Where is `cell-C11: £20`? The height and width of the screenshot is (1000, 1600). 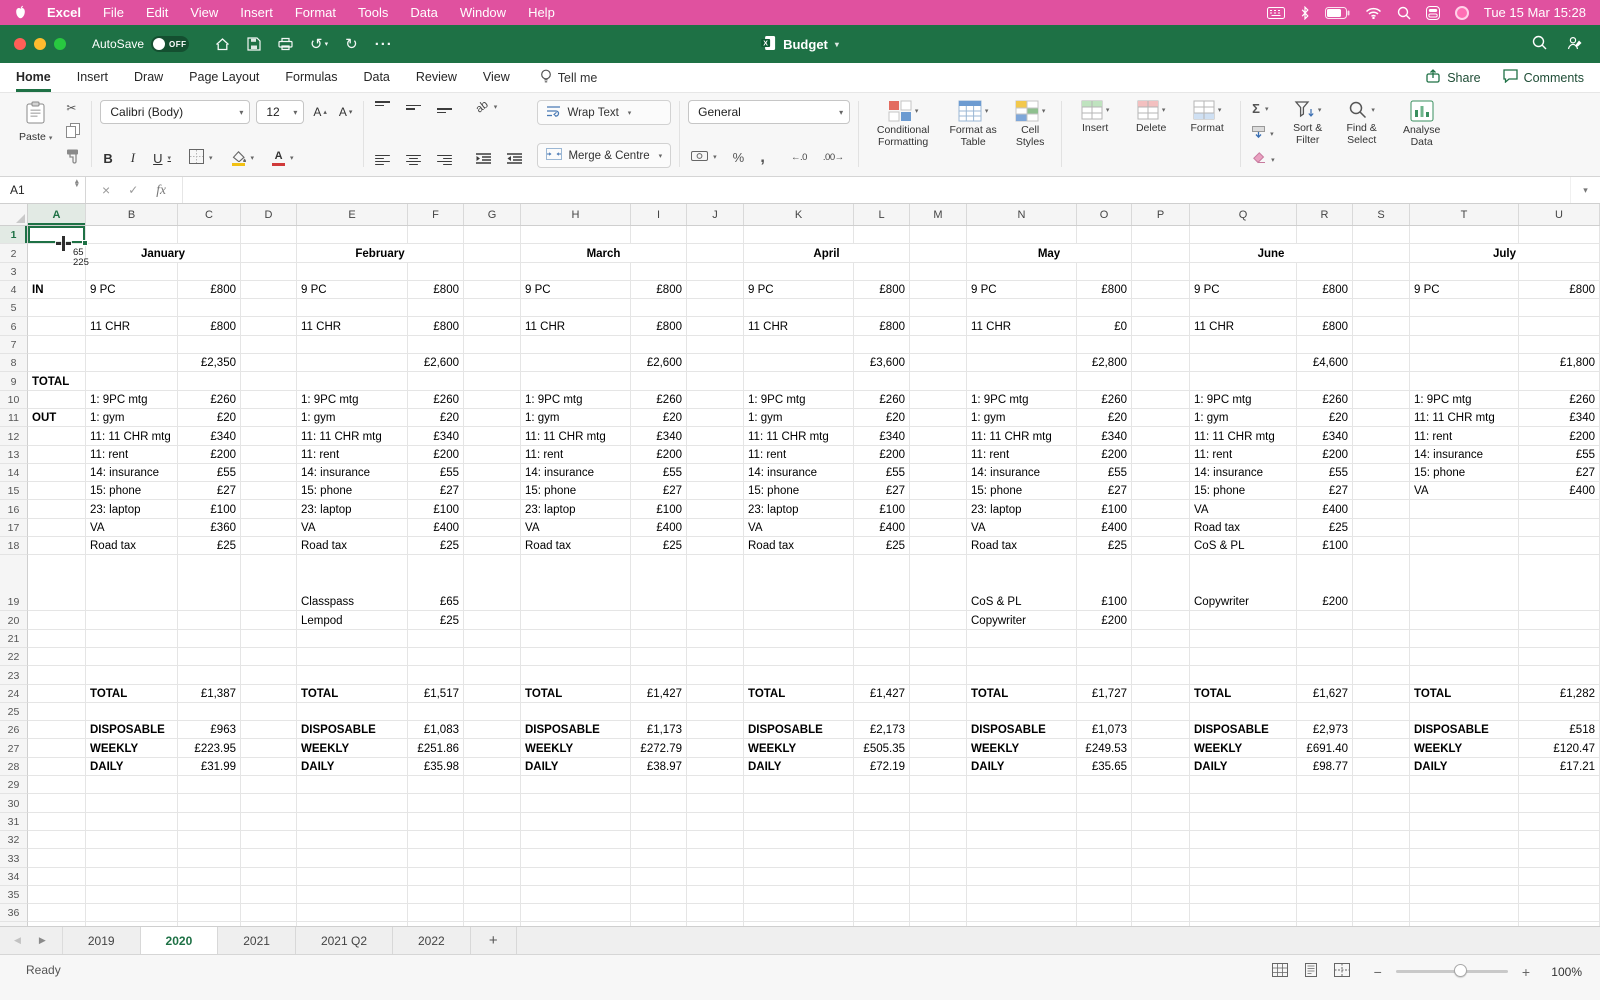 cell-C11: £20 is located at coordinates (209, 418).